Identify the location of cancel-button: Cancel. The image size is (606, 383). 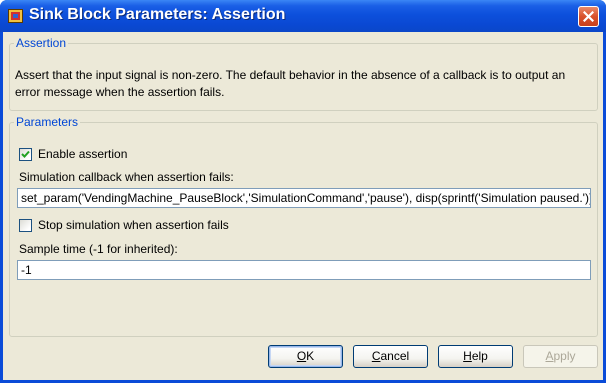
(390, 356).